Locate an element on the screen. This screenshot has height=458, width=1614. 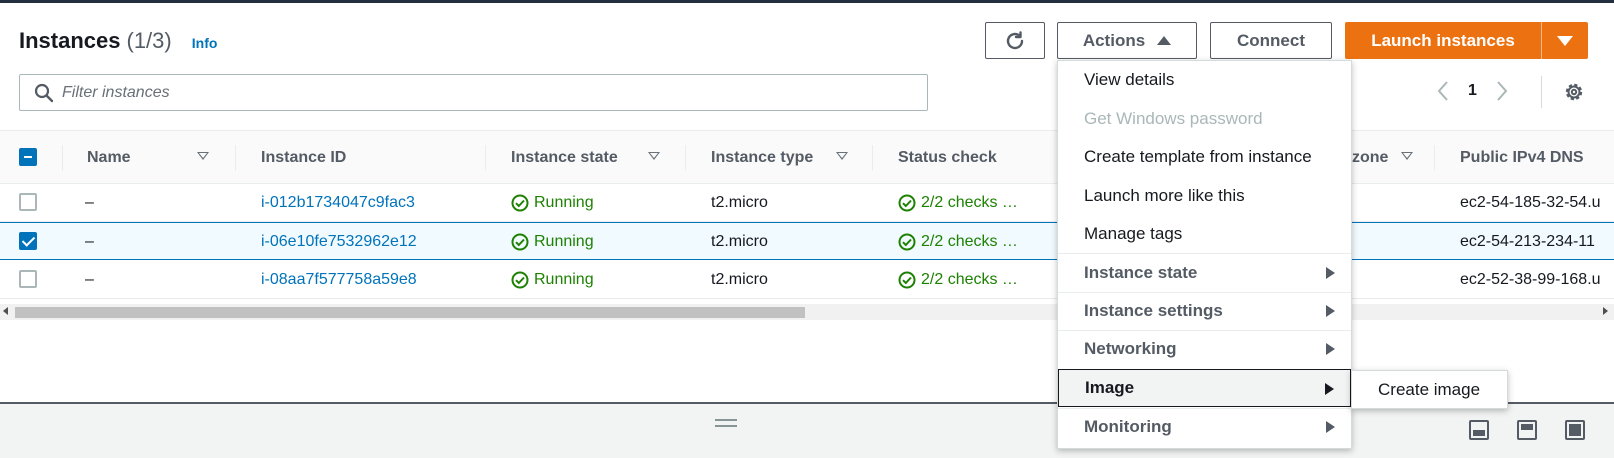
scroll-right-icon is located at coordinates (1605, 311).